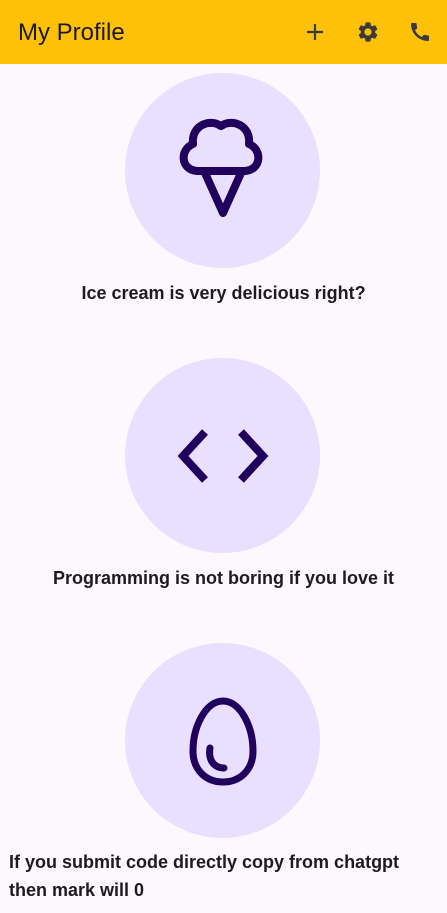 The height and width of the screenshot is (913, 447). What do you see at coordinates (223, 32) in the screenshot?
I see `app-bar: My Profile` at bounding box center [223, 32].